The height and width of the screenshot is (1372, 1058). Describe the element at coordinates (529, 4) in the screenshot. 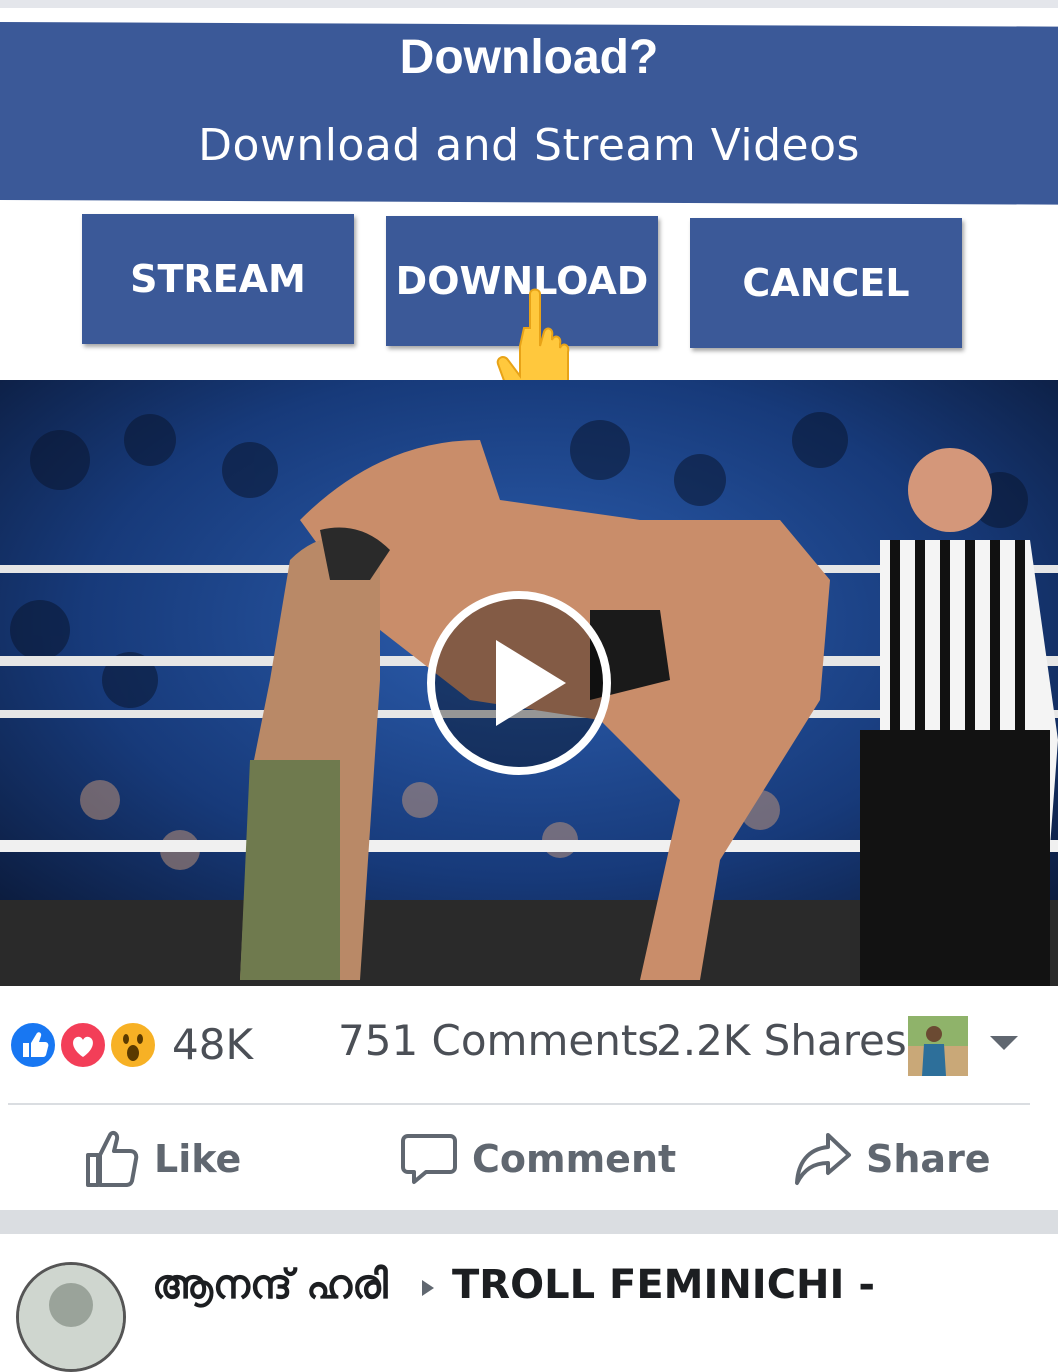

I see `top-divider` at that location.